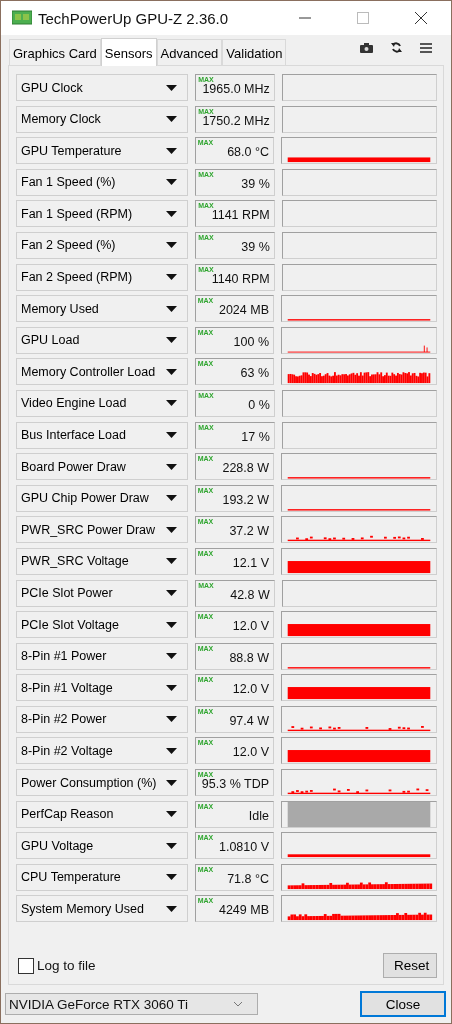 This screenshot has height=1024, width=452. I want to click on value-text: 88.8 W, so click(249, 658).